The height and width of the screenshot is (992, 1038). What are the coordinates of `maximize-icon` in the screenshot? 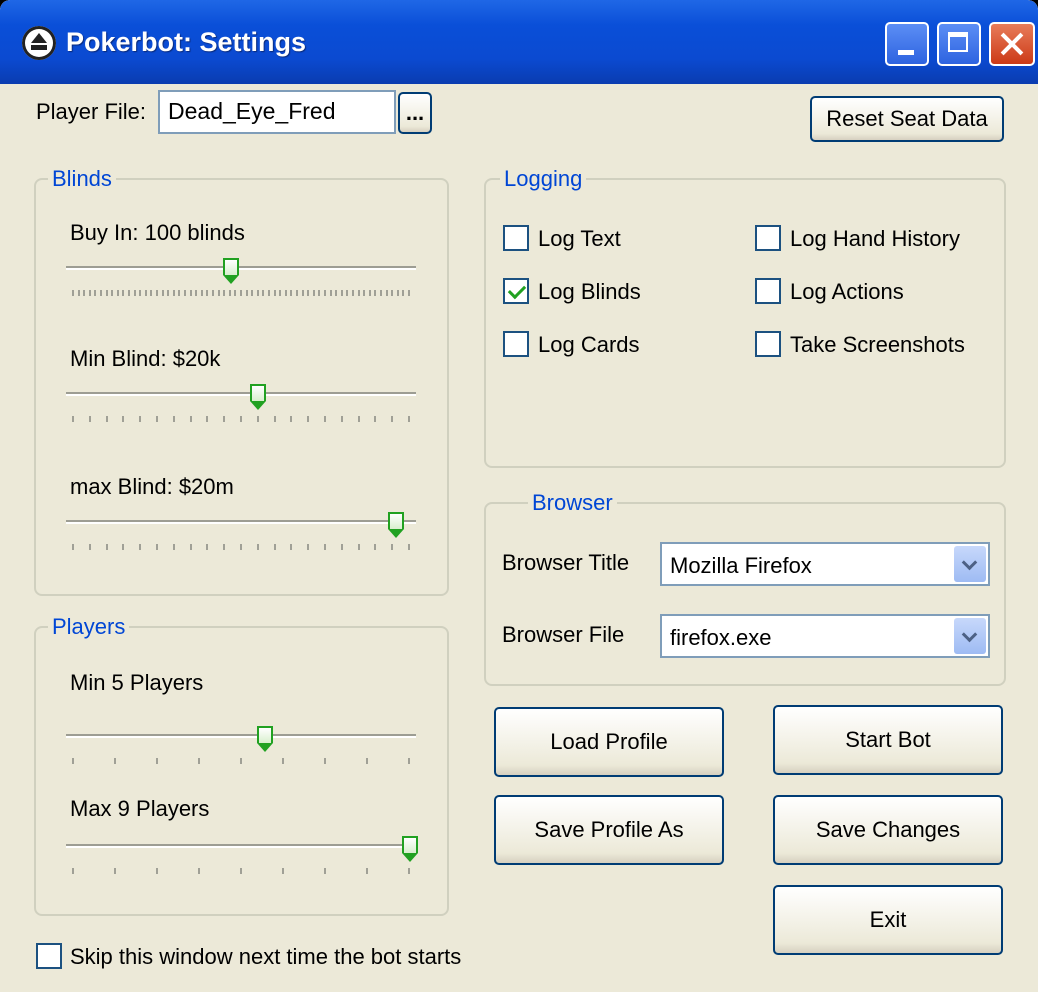 It's located at (959, 44).